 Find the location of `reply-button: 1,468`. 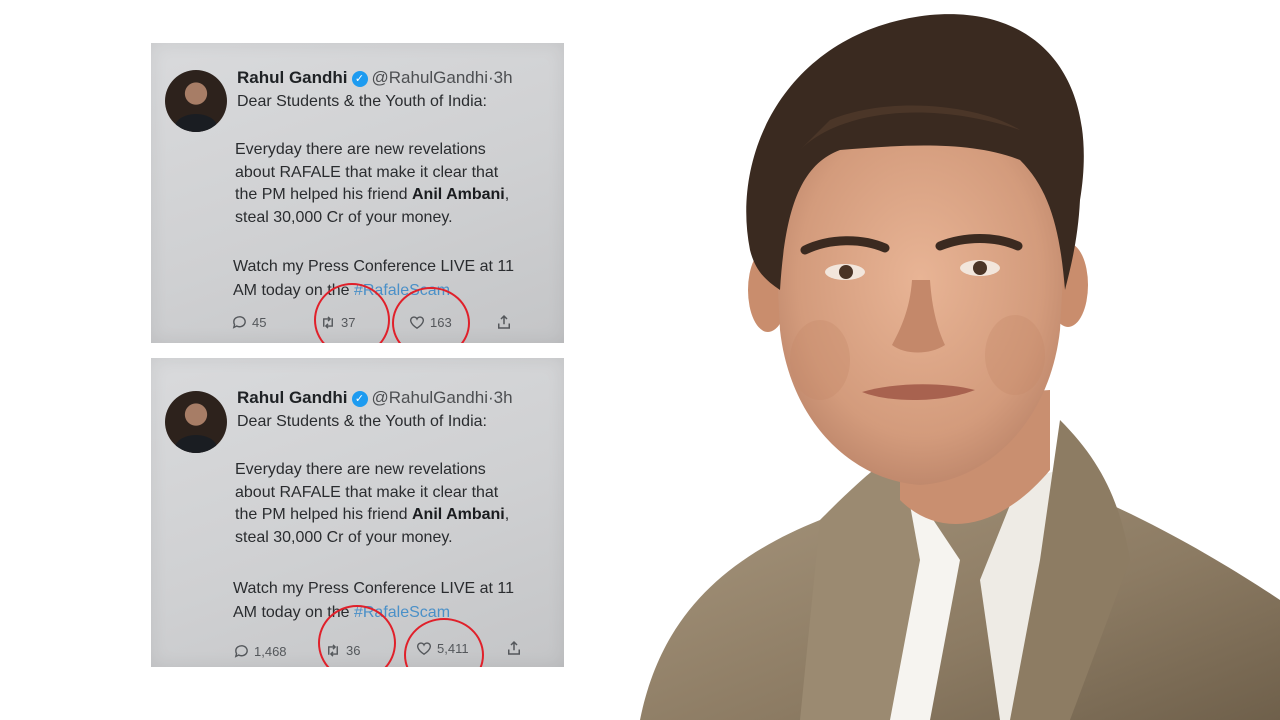

reply-button: 1,468 is located at coordinates (260, 651).